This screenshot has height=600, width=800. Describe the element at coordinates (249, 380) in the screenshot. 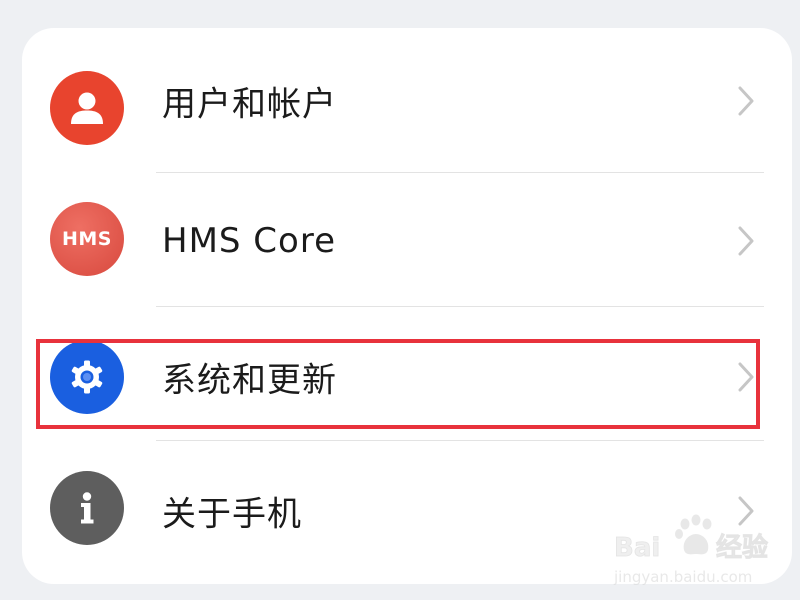

I see `settings-item-label: 系统和更新` at that location.